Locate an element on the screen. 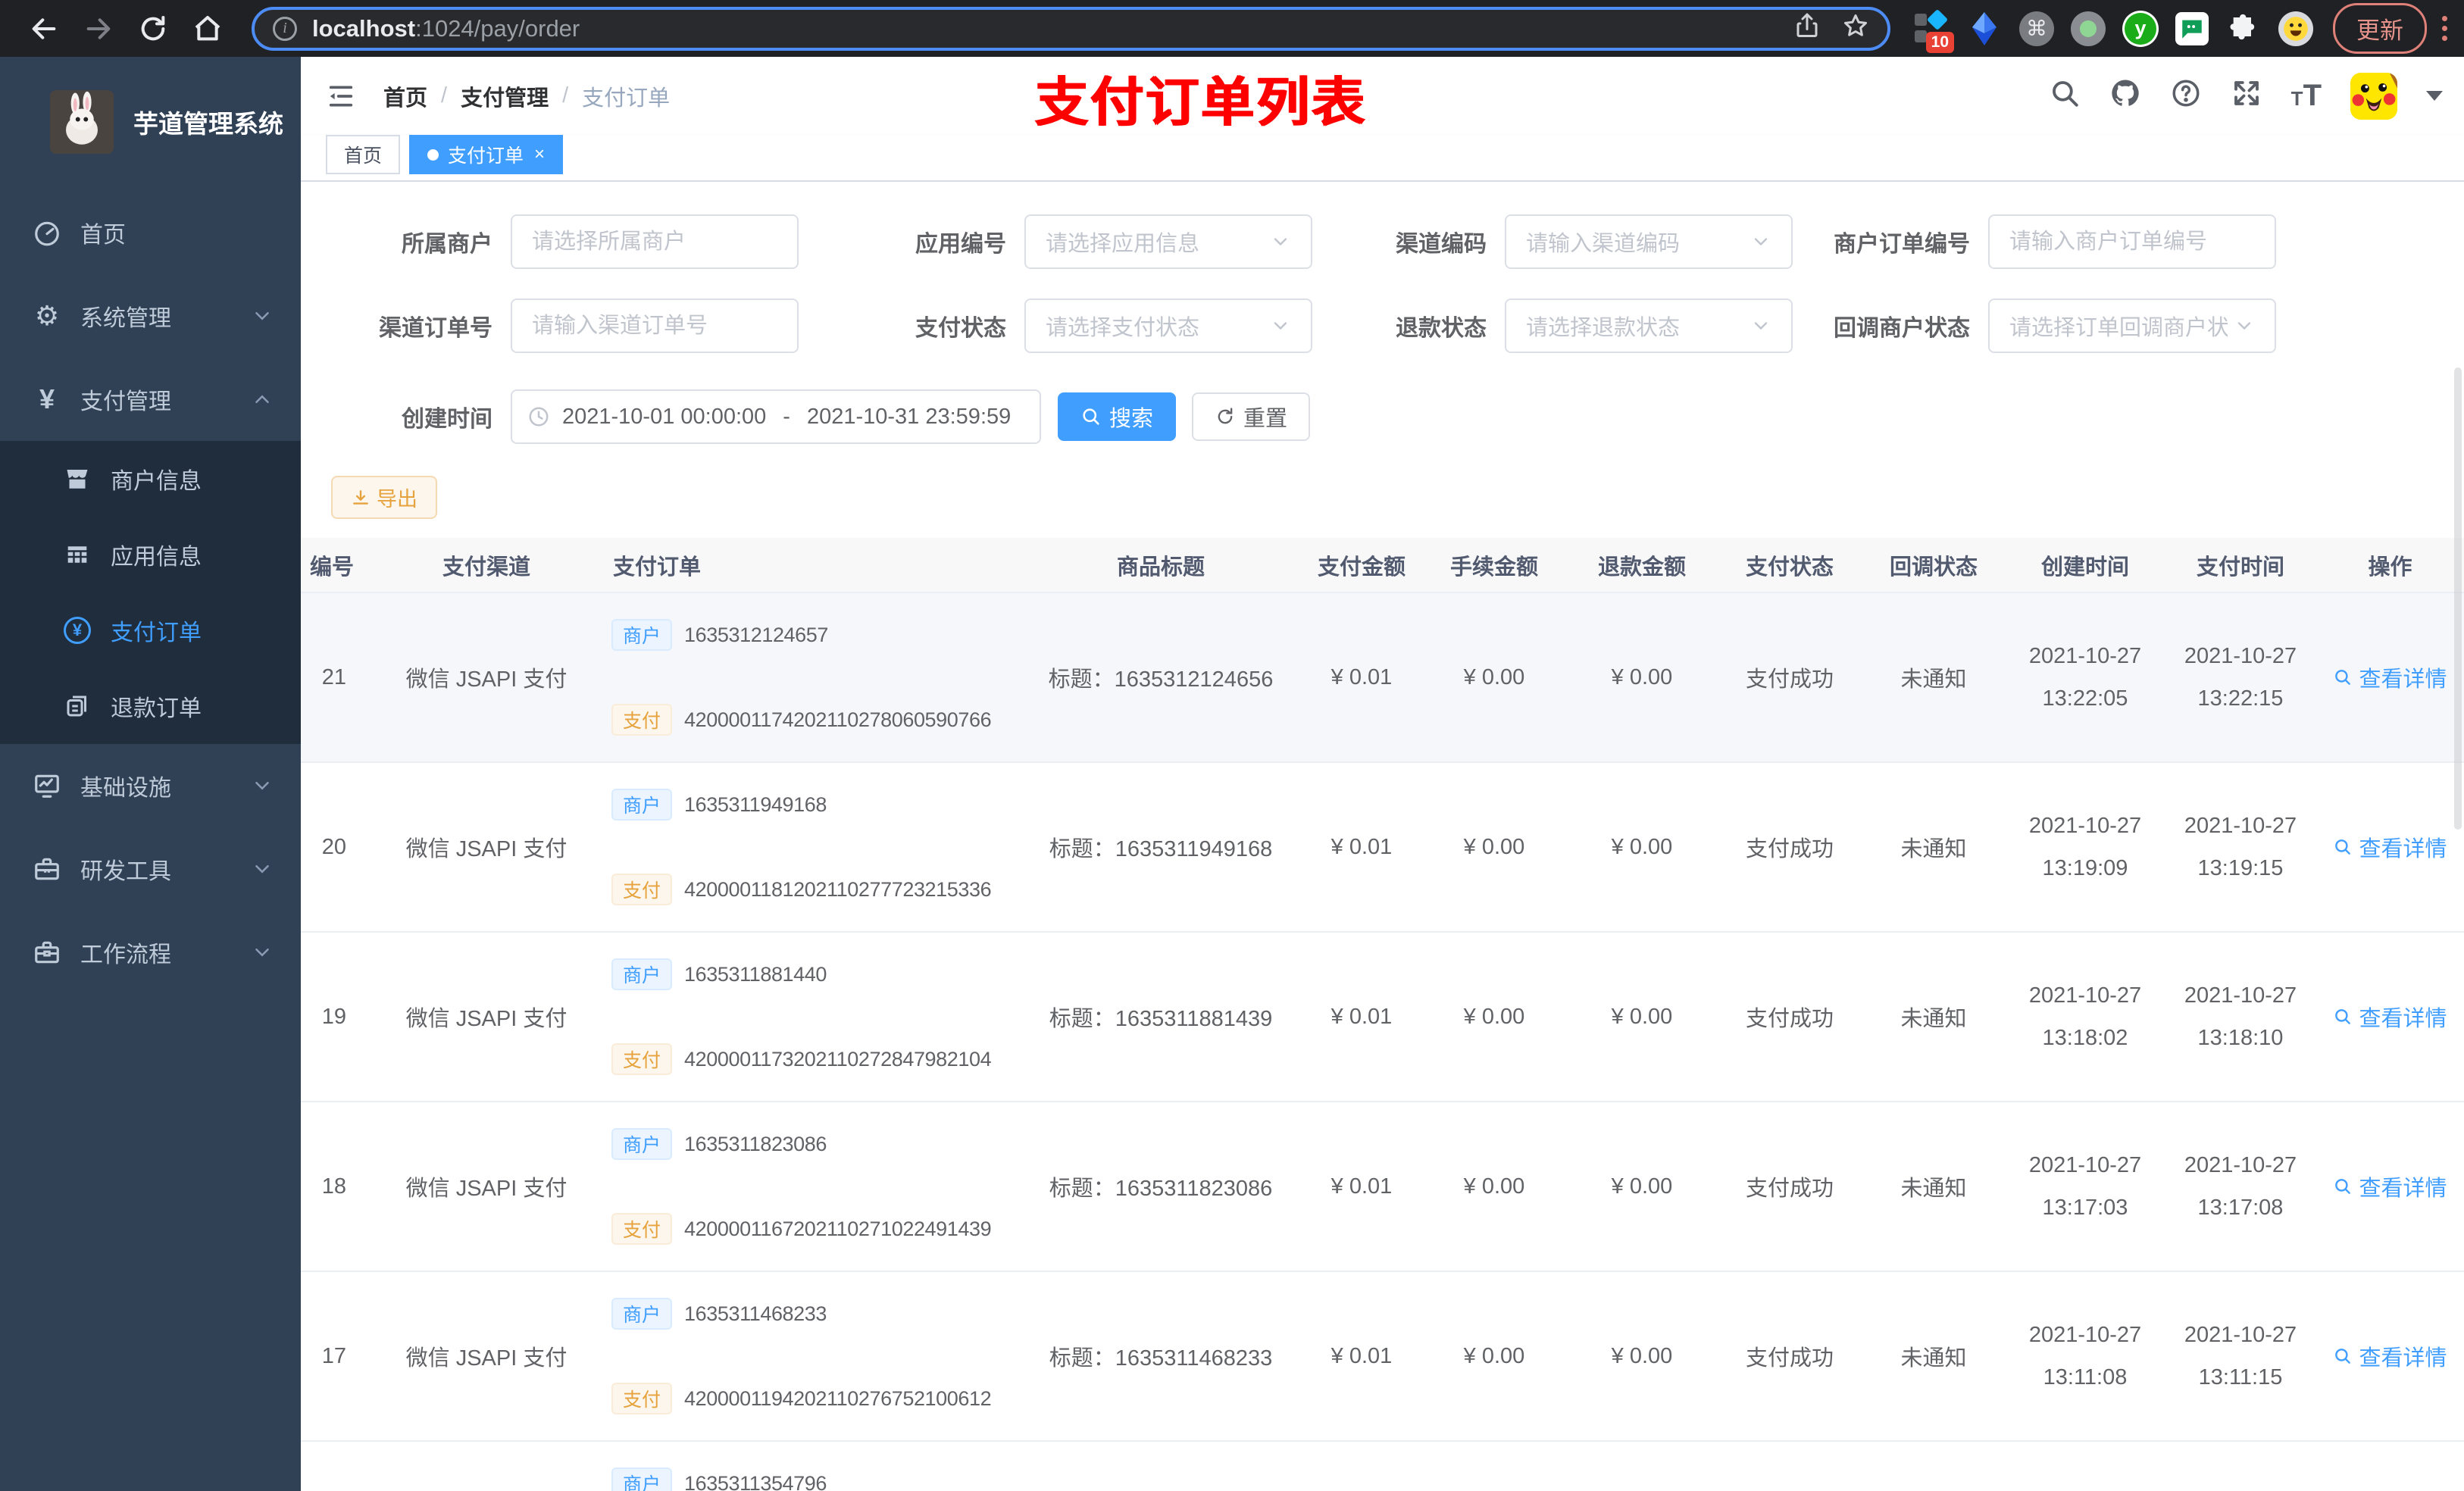 The image size is (2464, 1491). column-header: 支付订单 is located at coordinates (816, 565).